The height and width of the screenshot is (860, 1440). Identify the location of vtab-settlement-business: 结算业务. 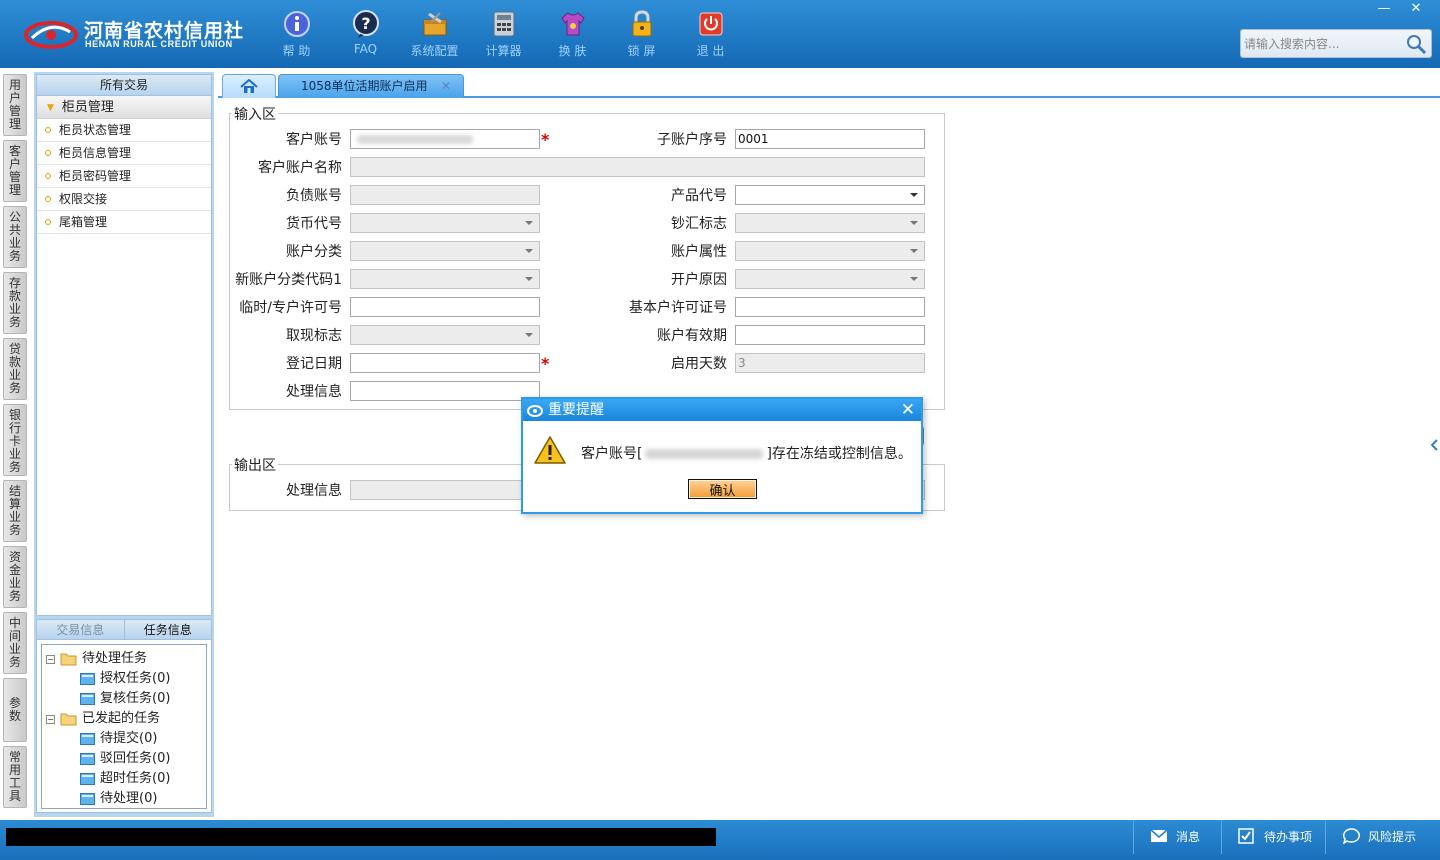
(15, 511).